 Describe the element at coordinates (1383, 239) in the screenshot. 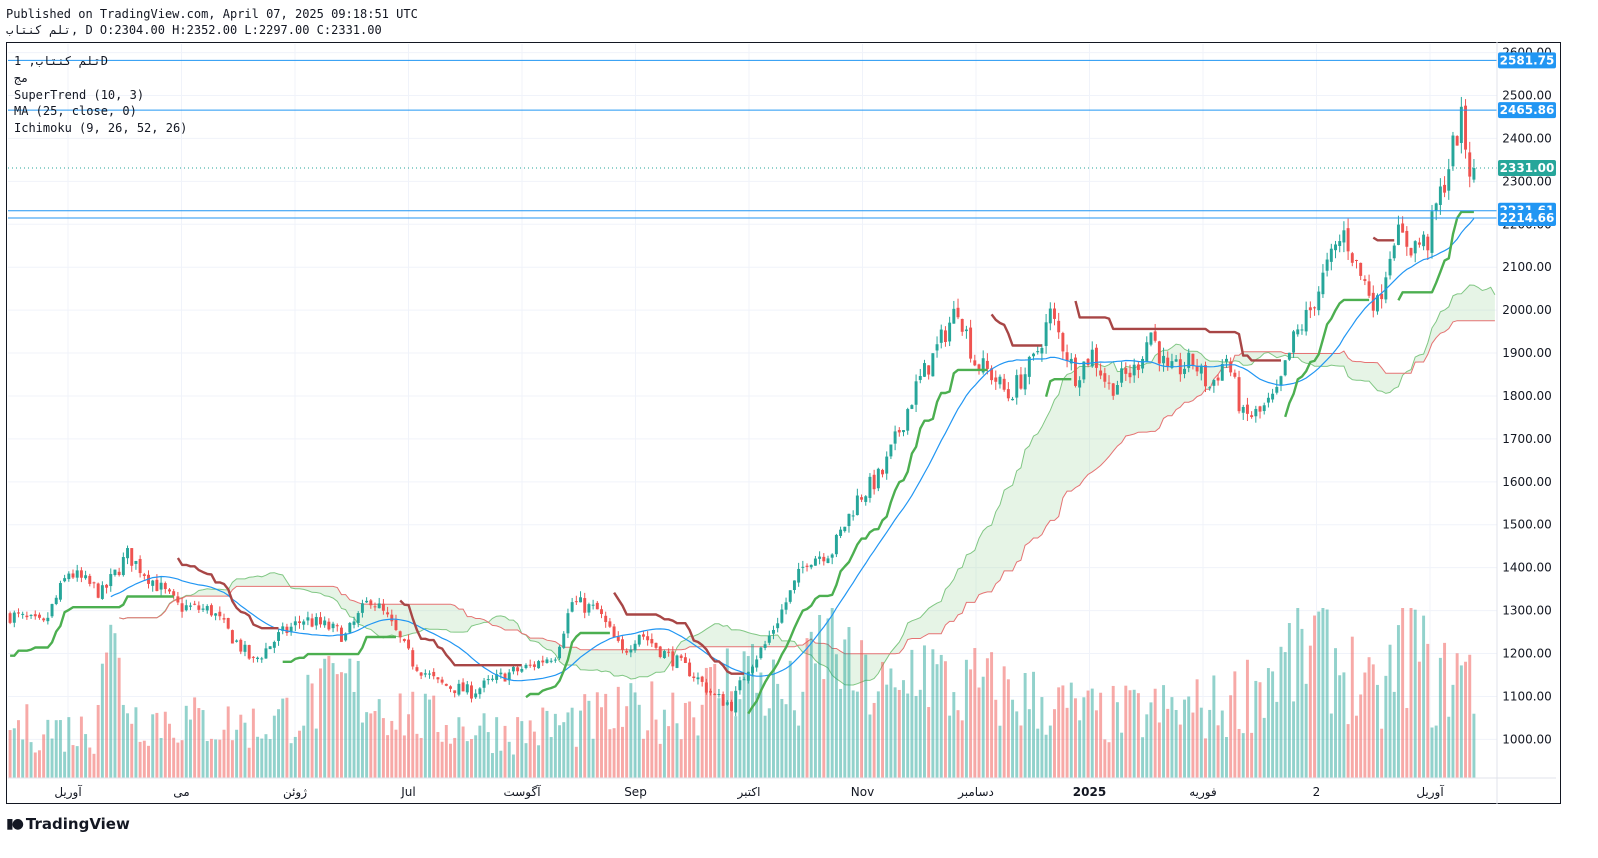

I see `supertrend-line` at that location.